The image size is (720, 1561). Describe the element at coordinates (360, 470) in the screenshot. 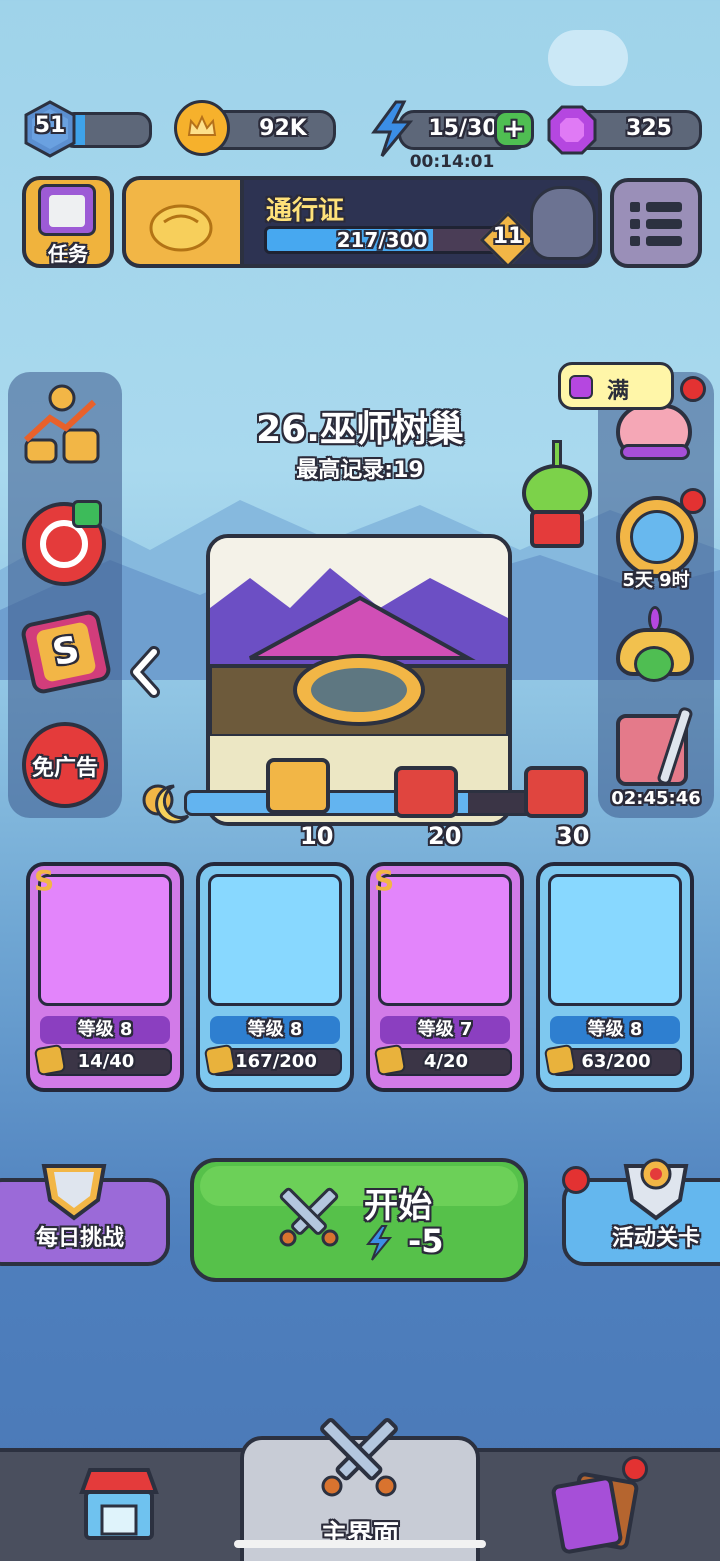

I see `stage-best-record: 最高记录:19` at that location.